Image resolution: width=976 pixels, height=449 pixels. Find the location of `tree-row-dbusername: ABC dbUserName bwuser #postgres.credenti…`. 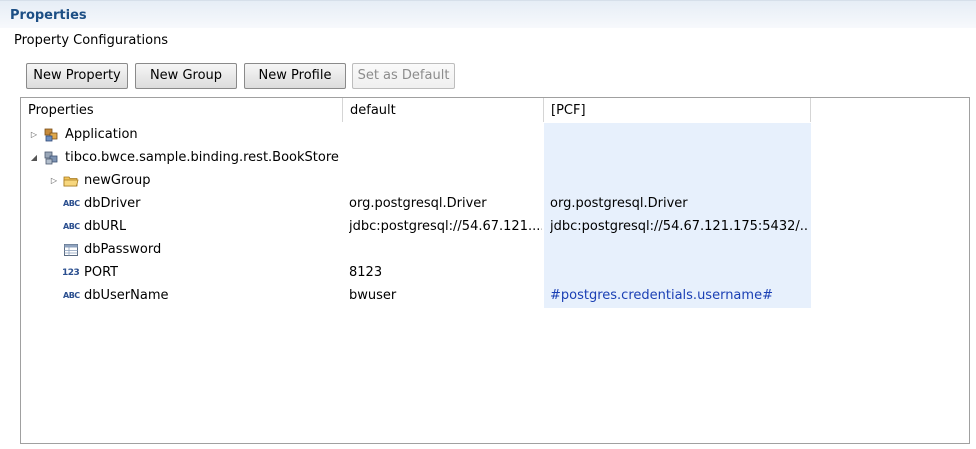

tree-row-dbusername: ABC dbUserName bwuser #postgres.credenti… is located at coordinates (495, 296).